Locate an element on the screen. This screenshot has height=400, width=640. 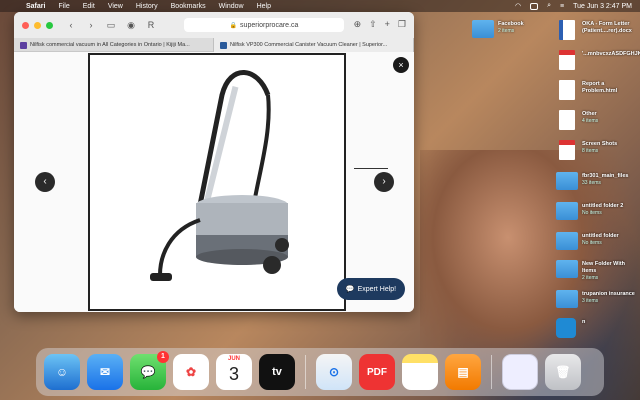
expert-help-button: 💬 Expert Help! is located at coordinates (371, 289).